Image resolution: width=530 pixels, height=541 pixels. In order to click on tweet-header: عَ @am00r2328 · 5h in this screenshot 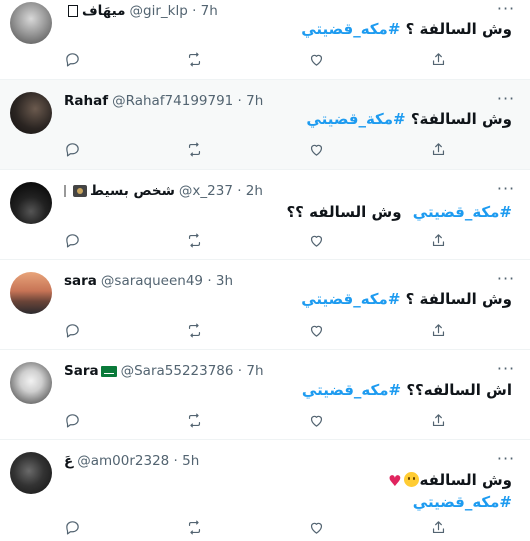, I will do `click(131, 461)`.